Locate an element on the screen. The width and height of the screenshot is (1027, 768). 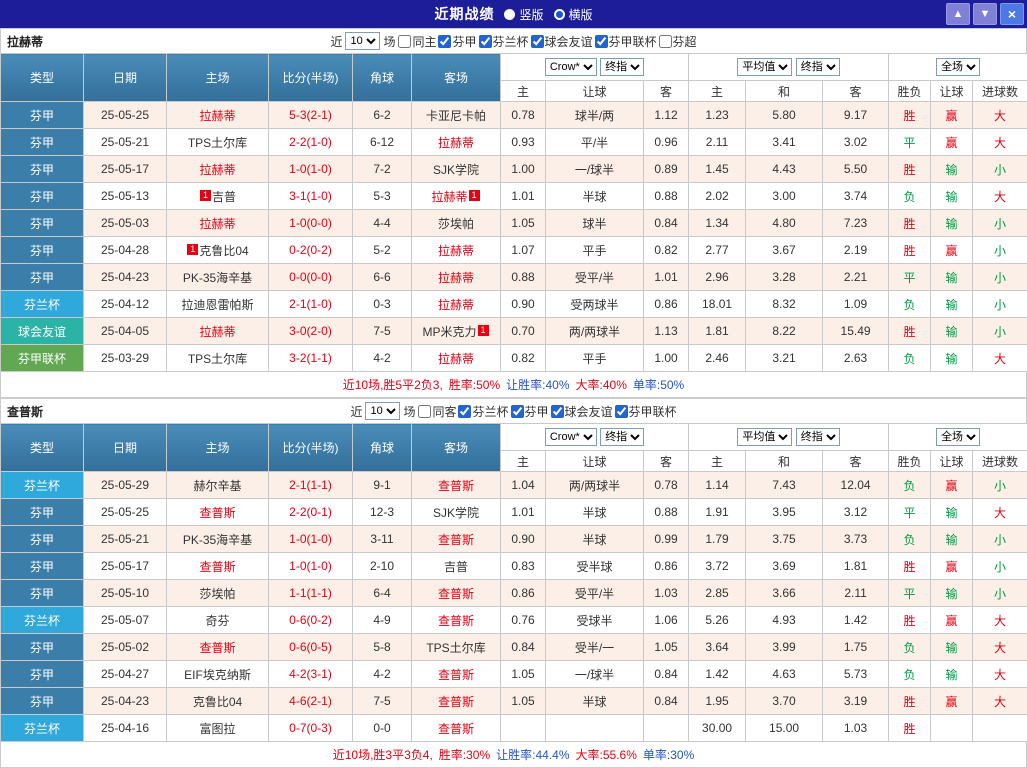
scroll-up-button: ▲ is located at coordinates (958, 14).